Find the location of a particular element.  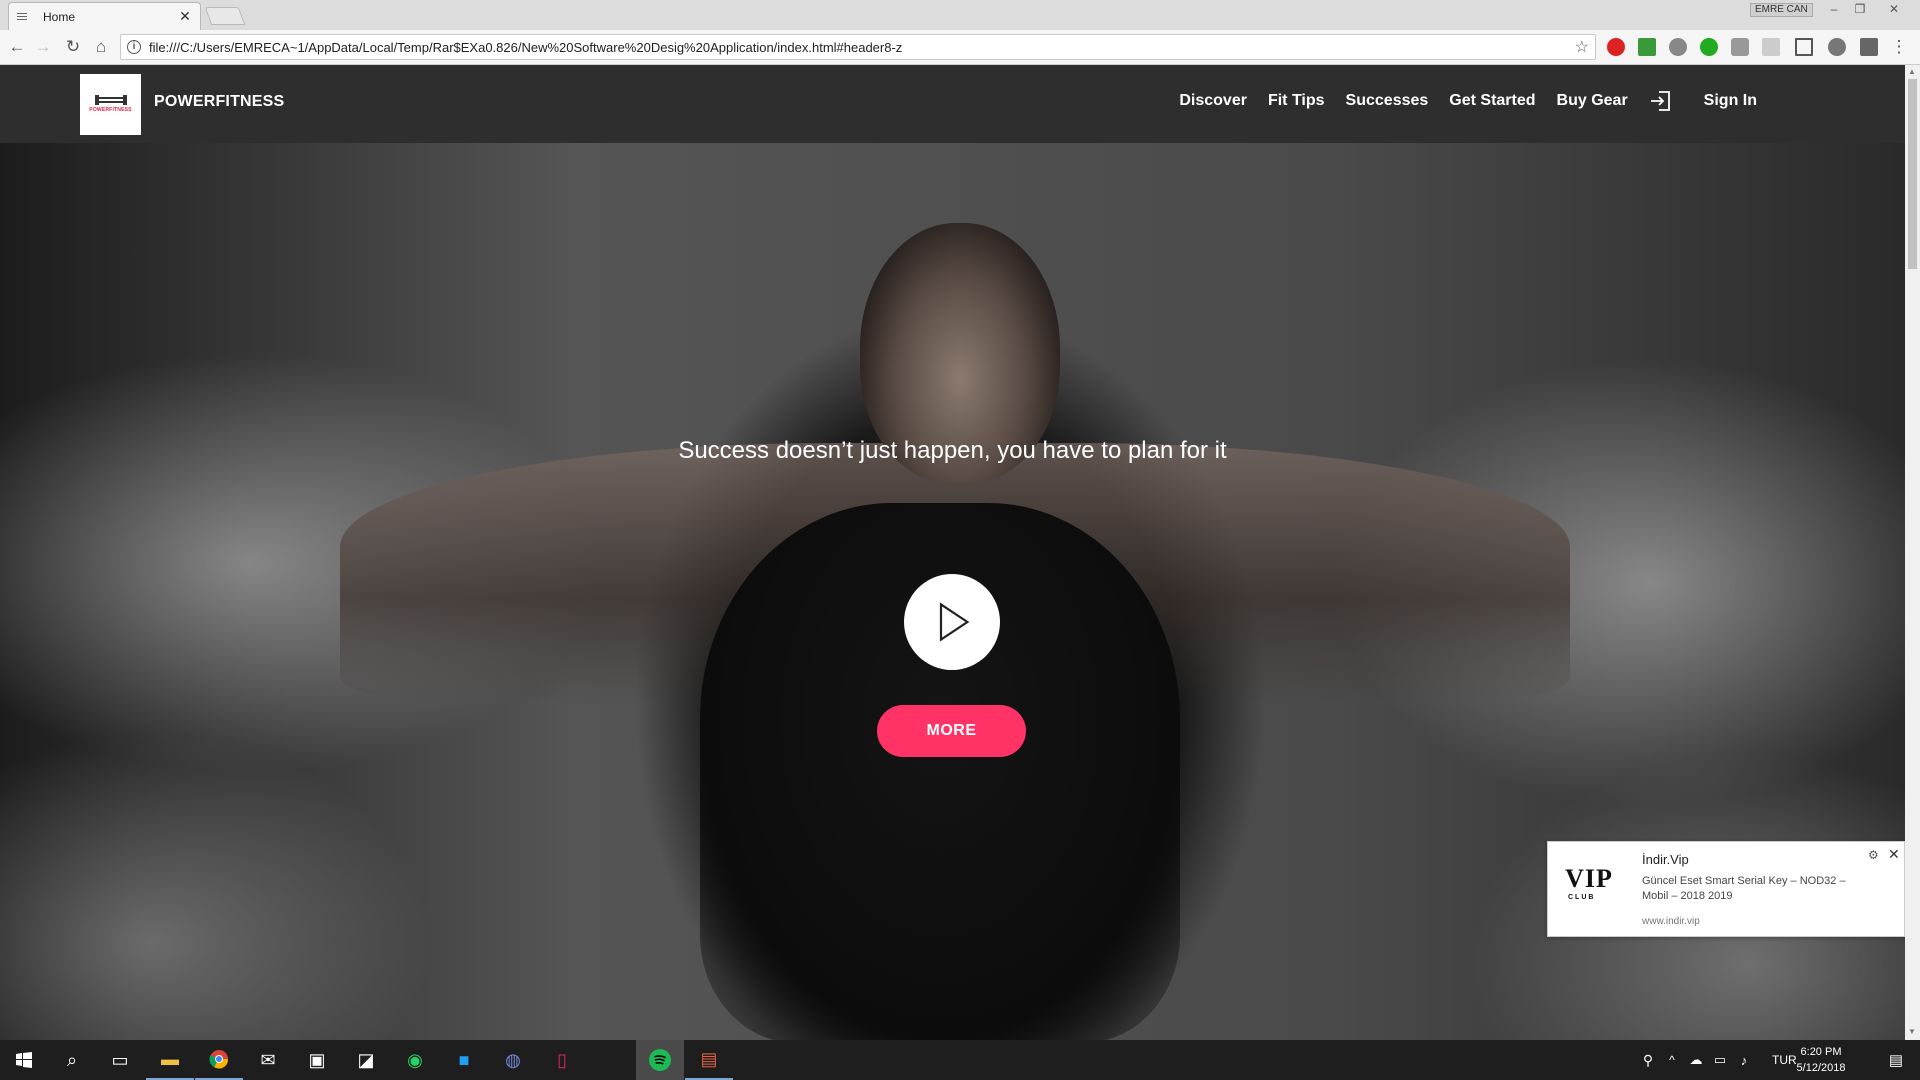

extension-gear-icon is located at coordinates (1678, 47).